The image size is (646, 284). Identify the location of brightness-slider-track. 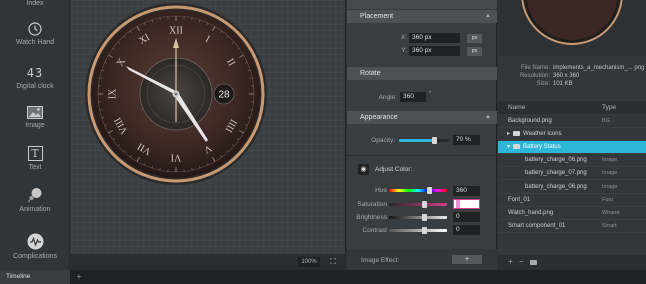
(418, 217).